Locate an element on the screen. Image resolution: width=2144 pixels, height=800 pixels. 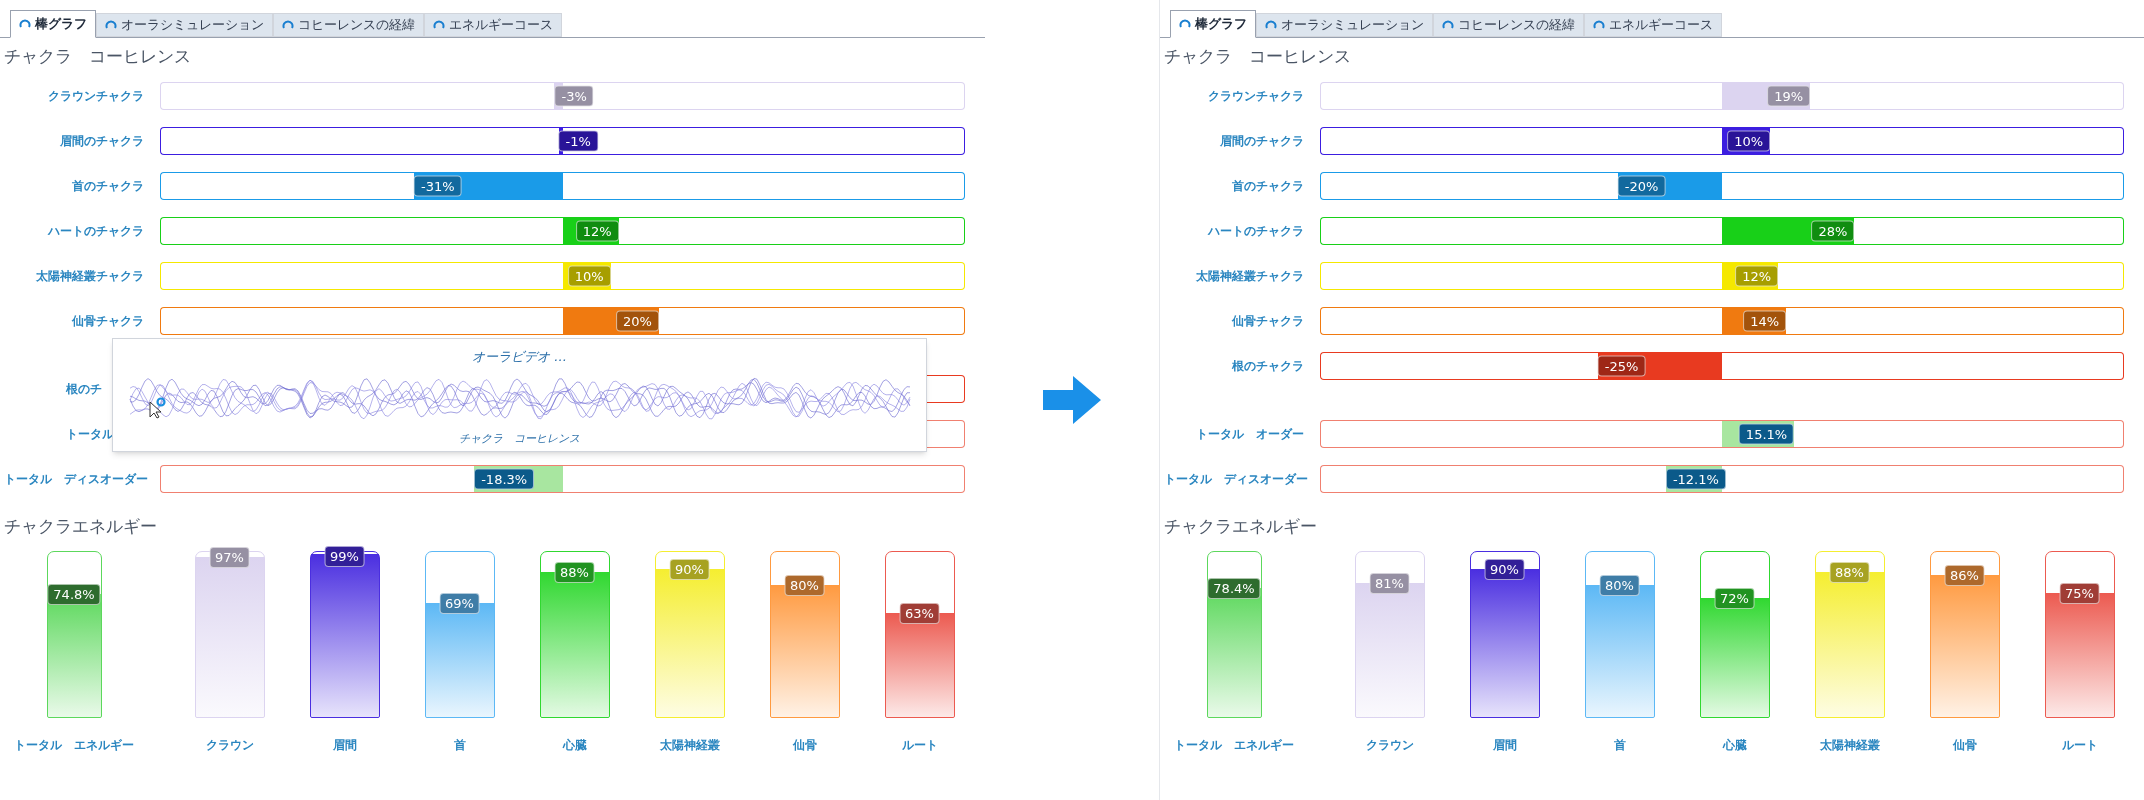
row-label: 根のチ is located at coordinates (84, 389).